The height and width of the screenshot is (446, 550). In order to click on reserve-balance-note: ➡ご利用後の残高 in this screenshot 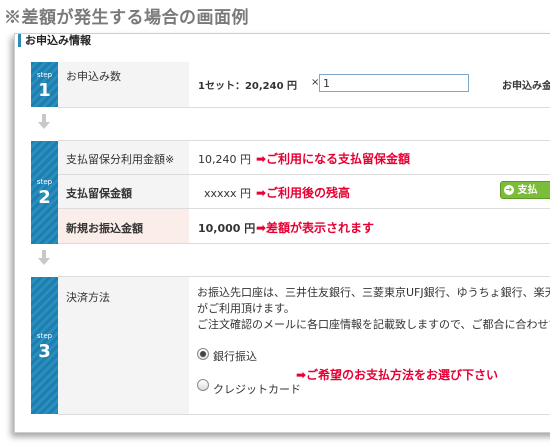, I will do `click(303, 193)`.